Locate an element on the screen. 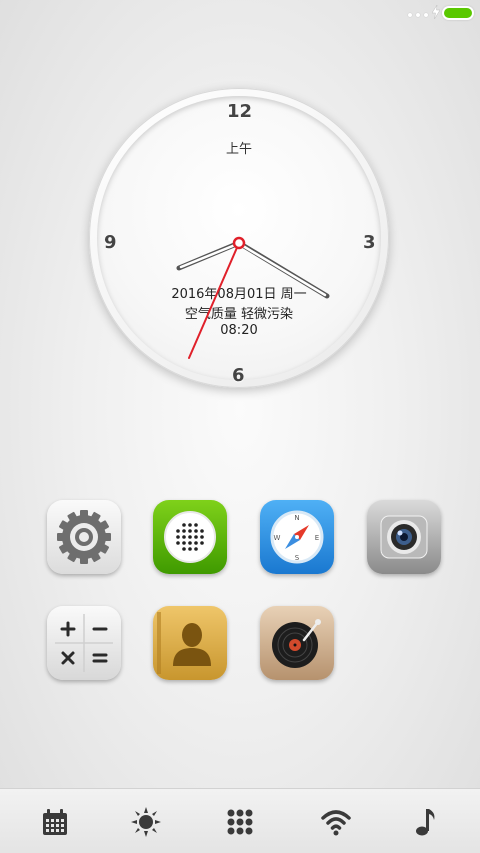 Image resolution: width=480 pixels, height=853 pixels. compass-icon: N S W E is located at coordinates (297, 537).